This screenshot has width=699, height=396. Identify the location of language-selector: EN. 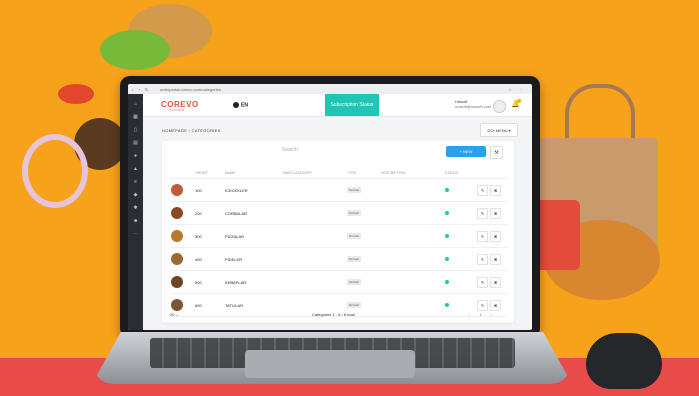
(240, 105).